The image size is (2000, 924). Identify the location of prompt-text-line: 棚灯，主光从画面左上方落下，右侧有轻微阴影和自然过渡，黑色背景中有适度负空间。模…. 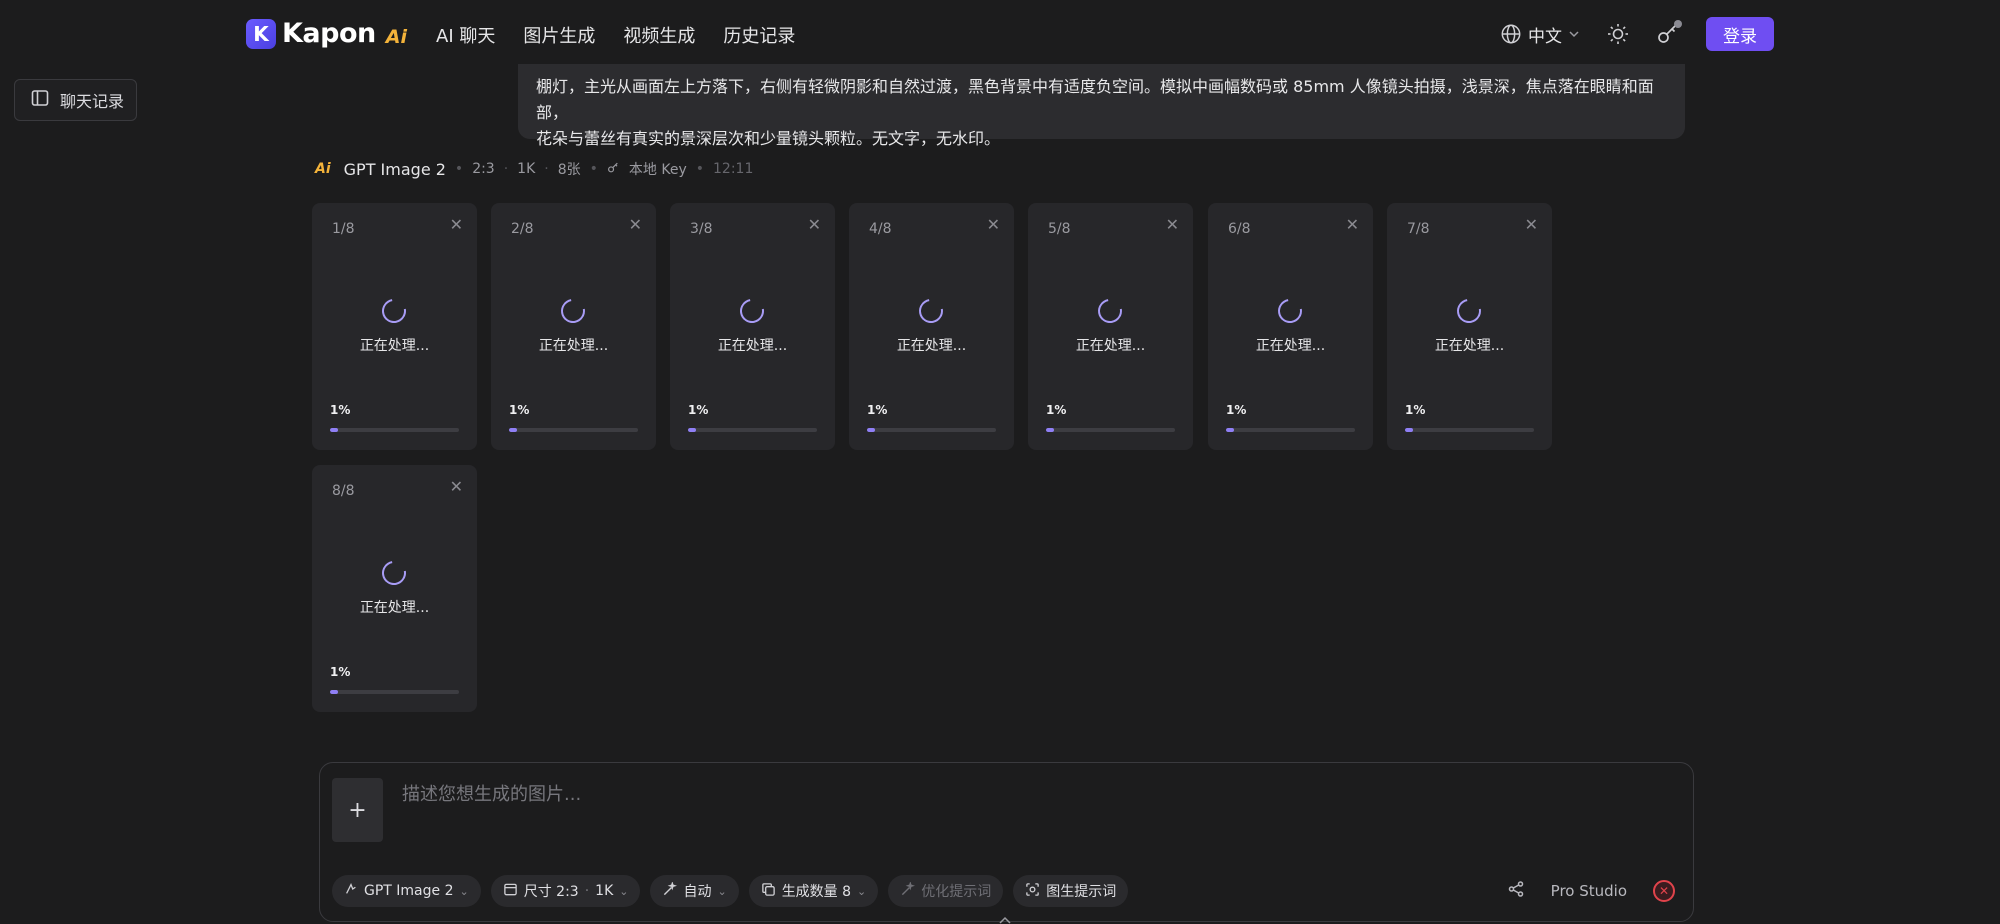
(1095, 99).